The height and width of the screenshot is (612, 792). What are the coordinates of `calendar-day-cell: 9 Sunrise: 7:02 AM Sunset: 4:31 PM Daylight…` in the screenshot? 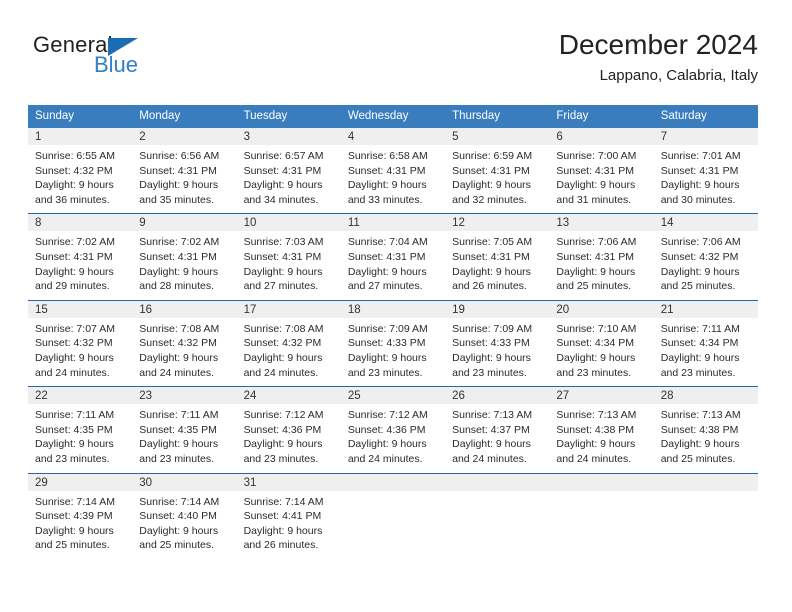 It's located at (184, 256).